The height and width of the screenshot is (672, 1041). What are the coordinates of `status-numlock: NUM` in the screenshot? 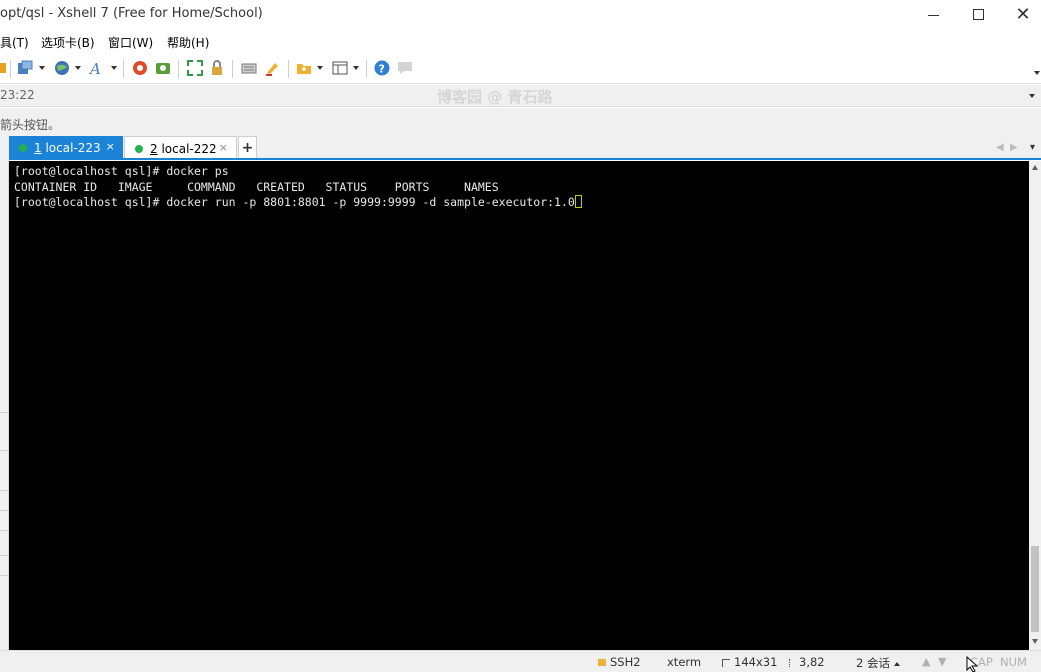 It's located at (1013, 662).